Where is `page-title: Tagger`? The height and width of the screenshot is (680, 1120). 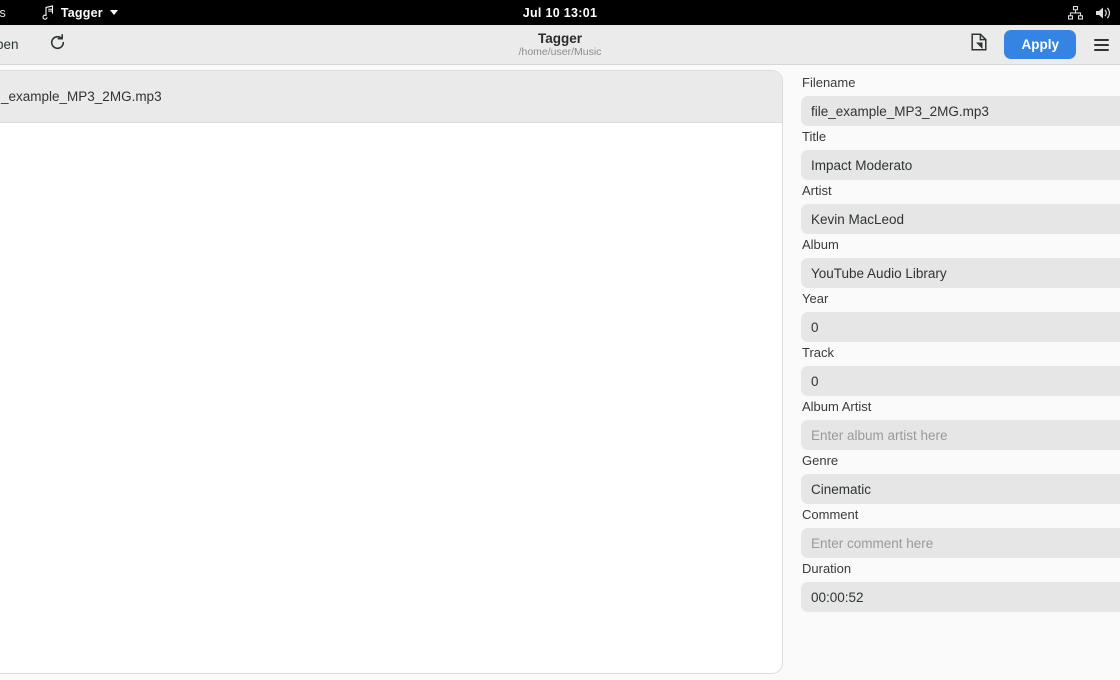
page-title: Tagger is located at coordinates (559, 38).